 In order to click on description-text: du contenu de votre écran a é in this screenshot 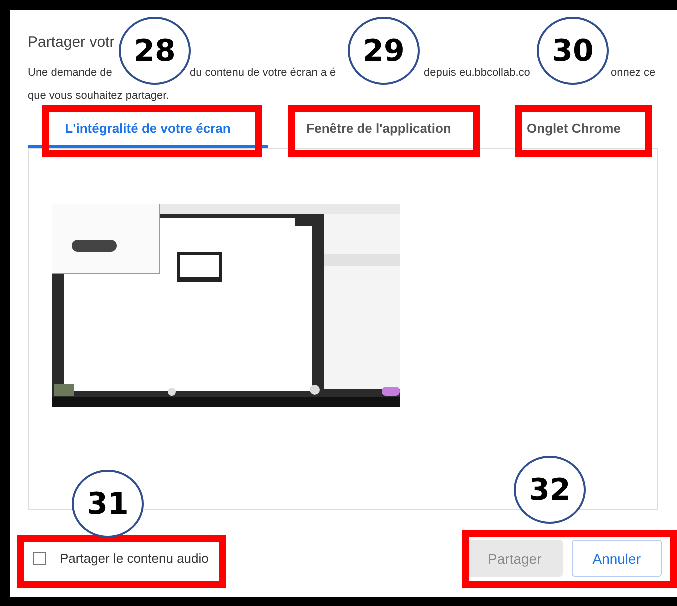, I will do `click(263, 73)`.